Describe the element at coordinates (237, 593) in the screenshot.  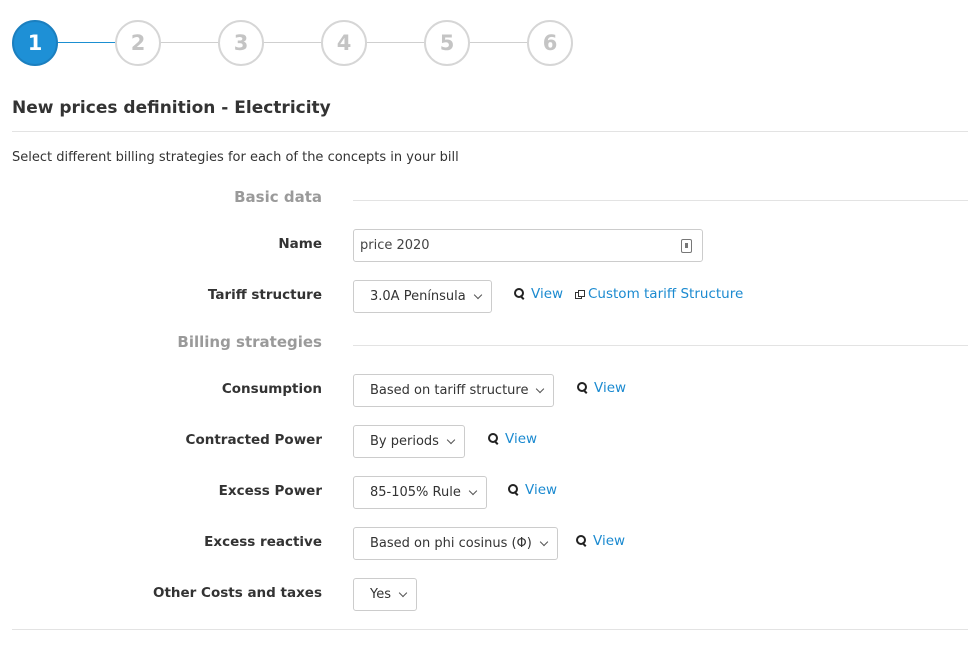
I see `other-costs-label: Other Costs and taxes` at that location.